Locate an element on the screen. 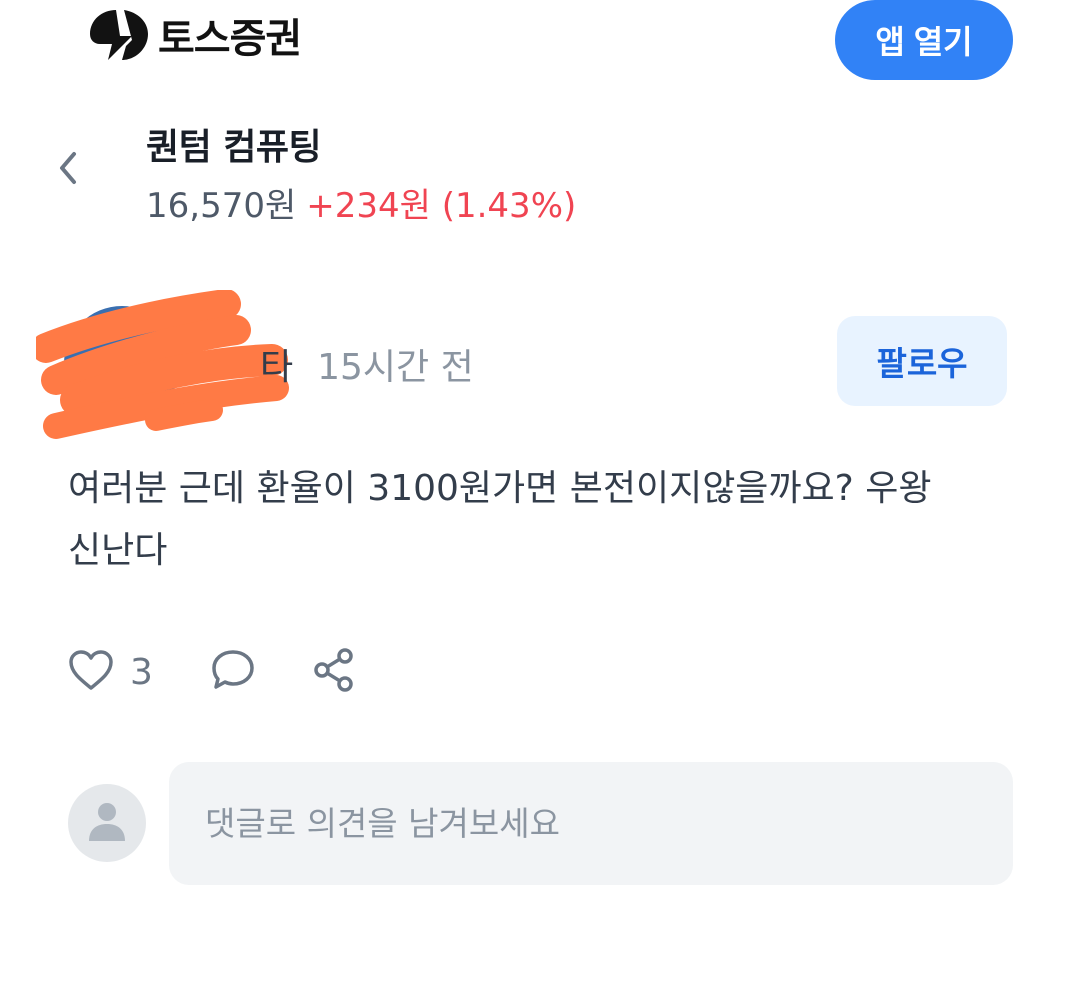 The height and width of the screenshot is (982, 1080). like-button: 3 is located at coordinates (110, 672).